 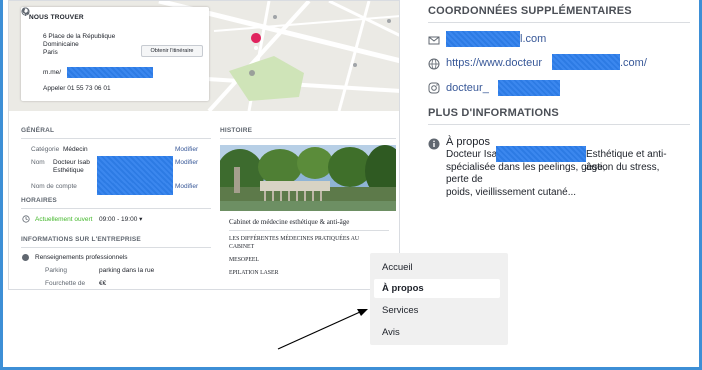 What do you see at coordinates (633, 63) in the screenshot?
I see `website-suffix: .com/` at bounding box center [633, 63].